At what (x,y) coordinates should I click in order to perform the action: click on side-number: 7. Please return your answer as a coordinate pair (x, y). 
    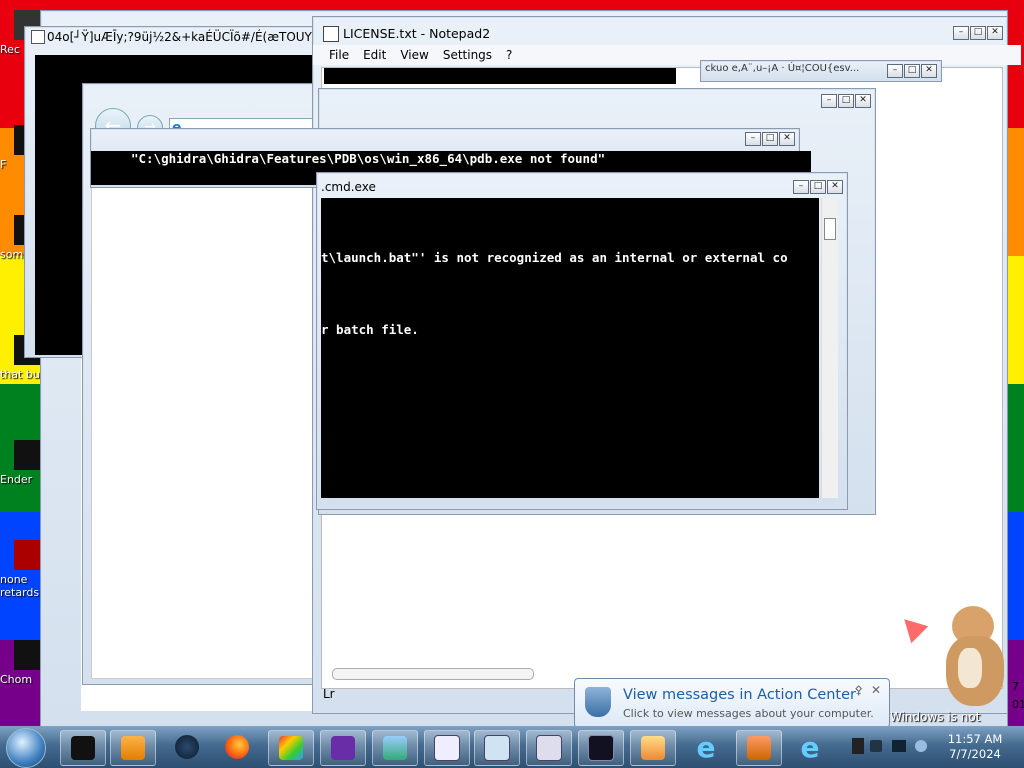
    Looking at the image, I should click on (1015, 686).